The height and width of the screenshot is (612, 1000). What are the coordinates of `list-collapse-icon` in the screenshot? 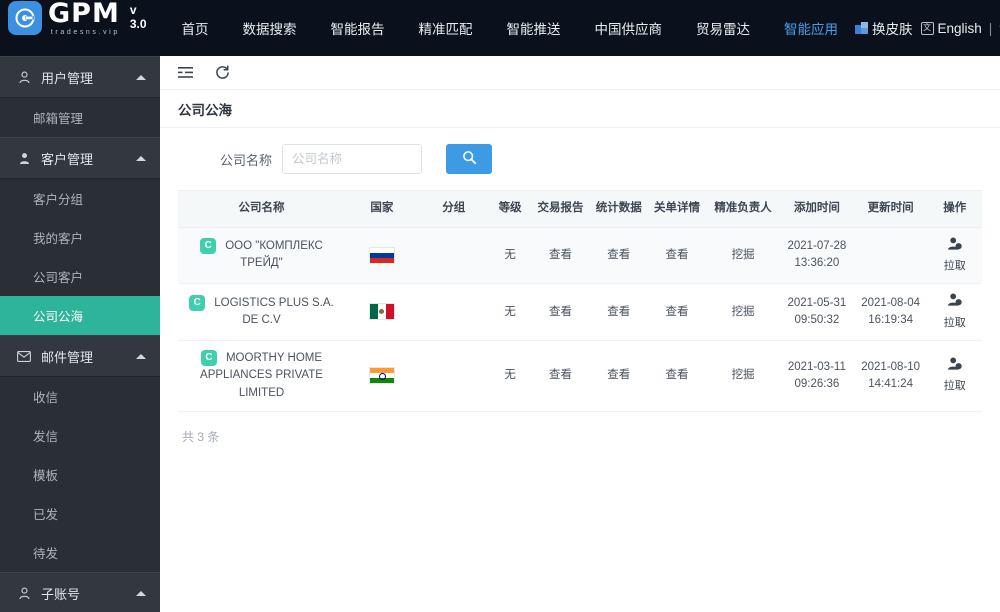 It's located at (185, 72).